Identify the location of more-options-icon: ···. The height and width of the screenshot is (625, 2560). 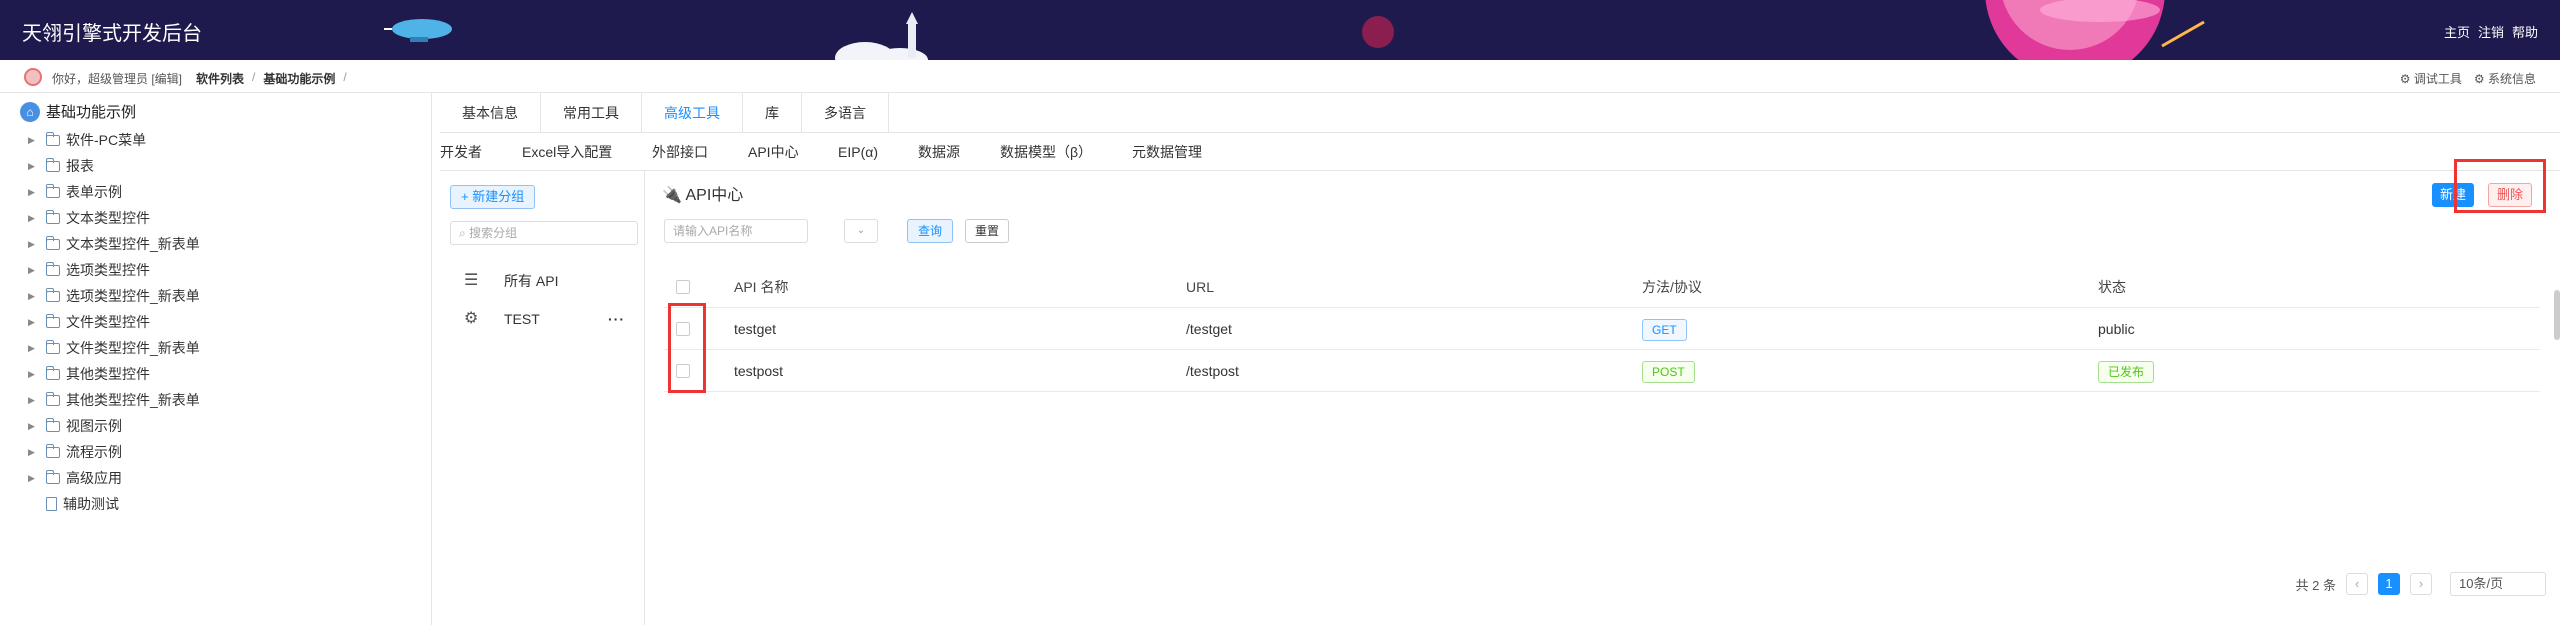
(616, 319).